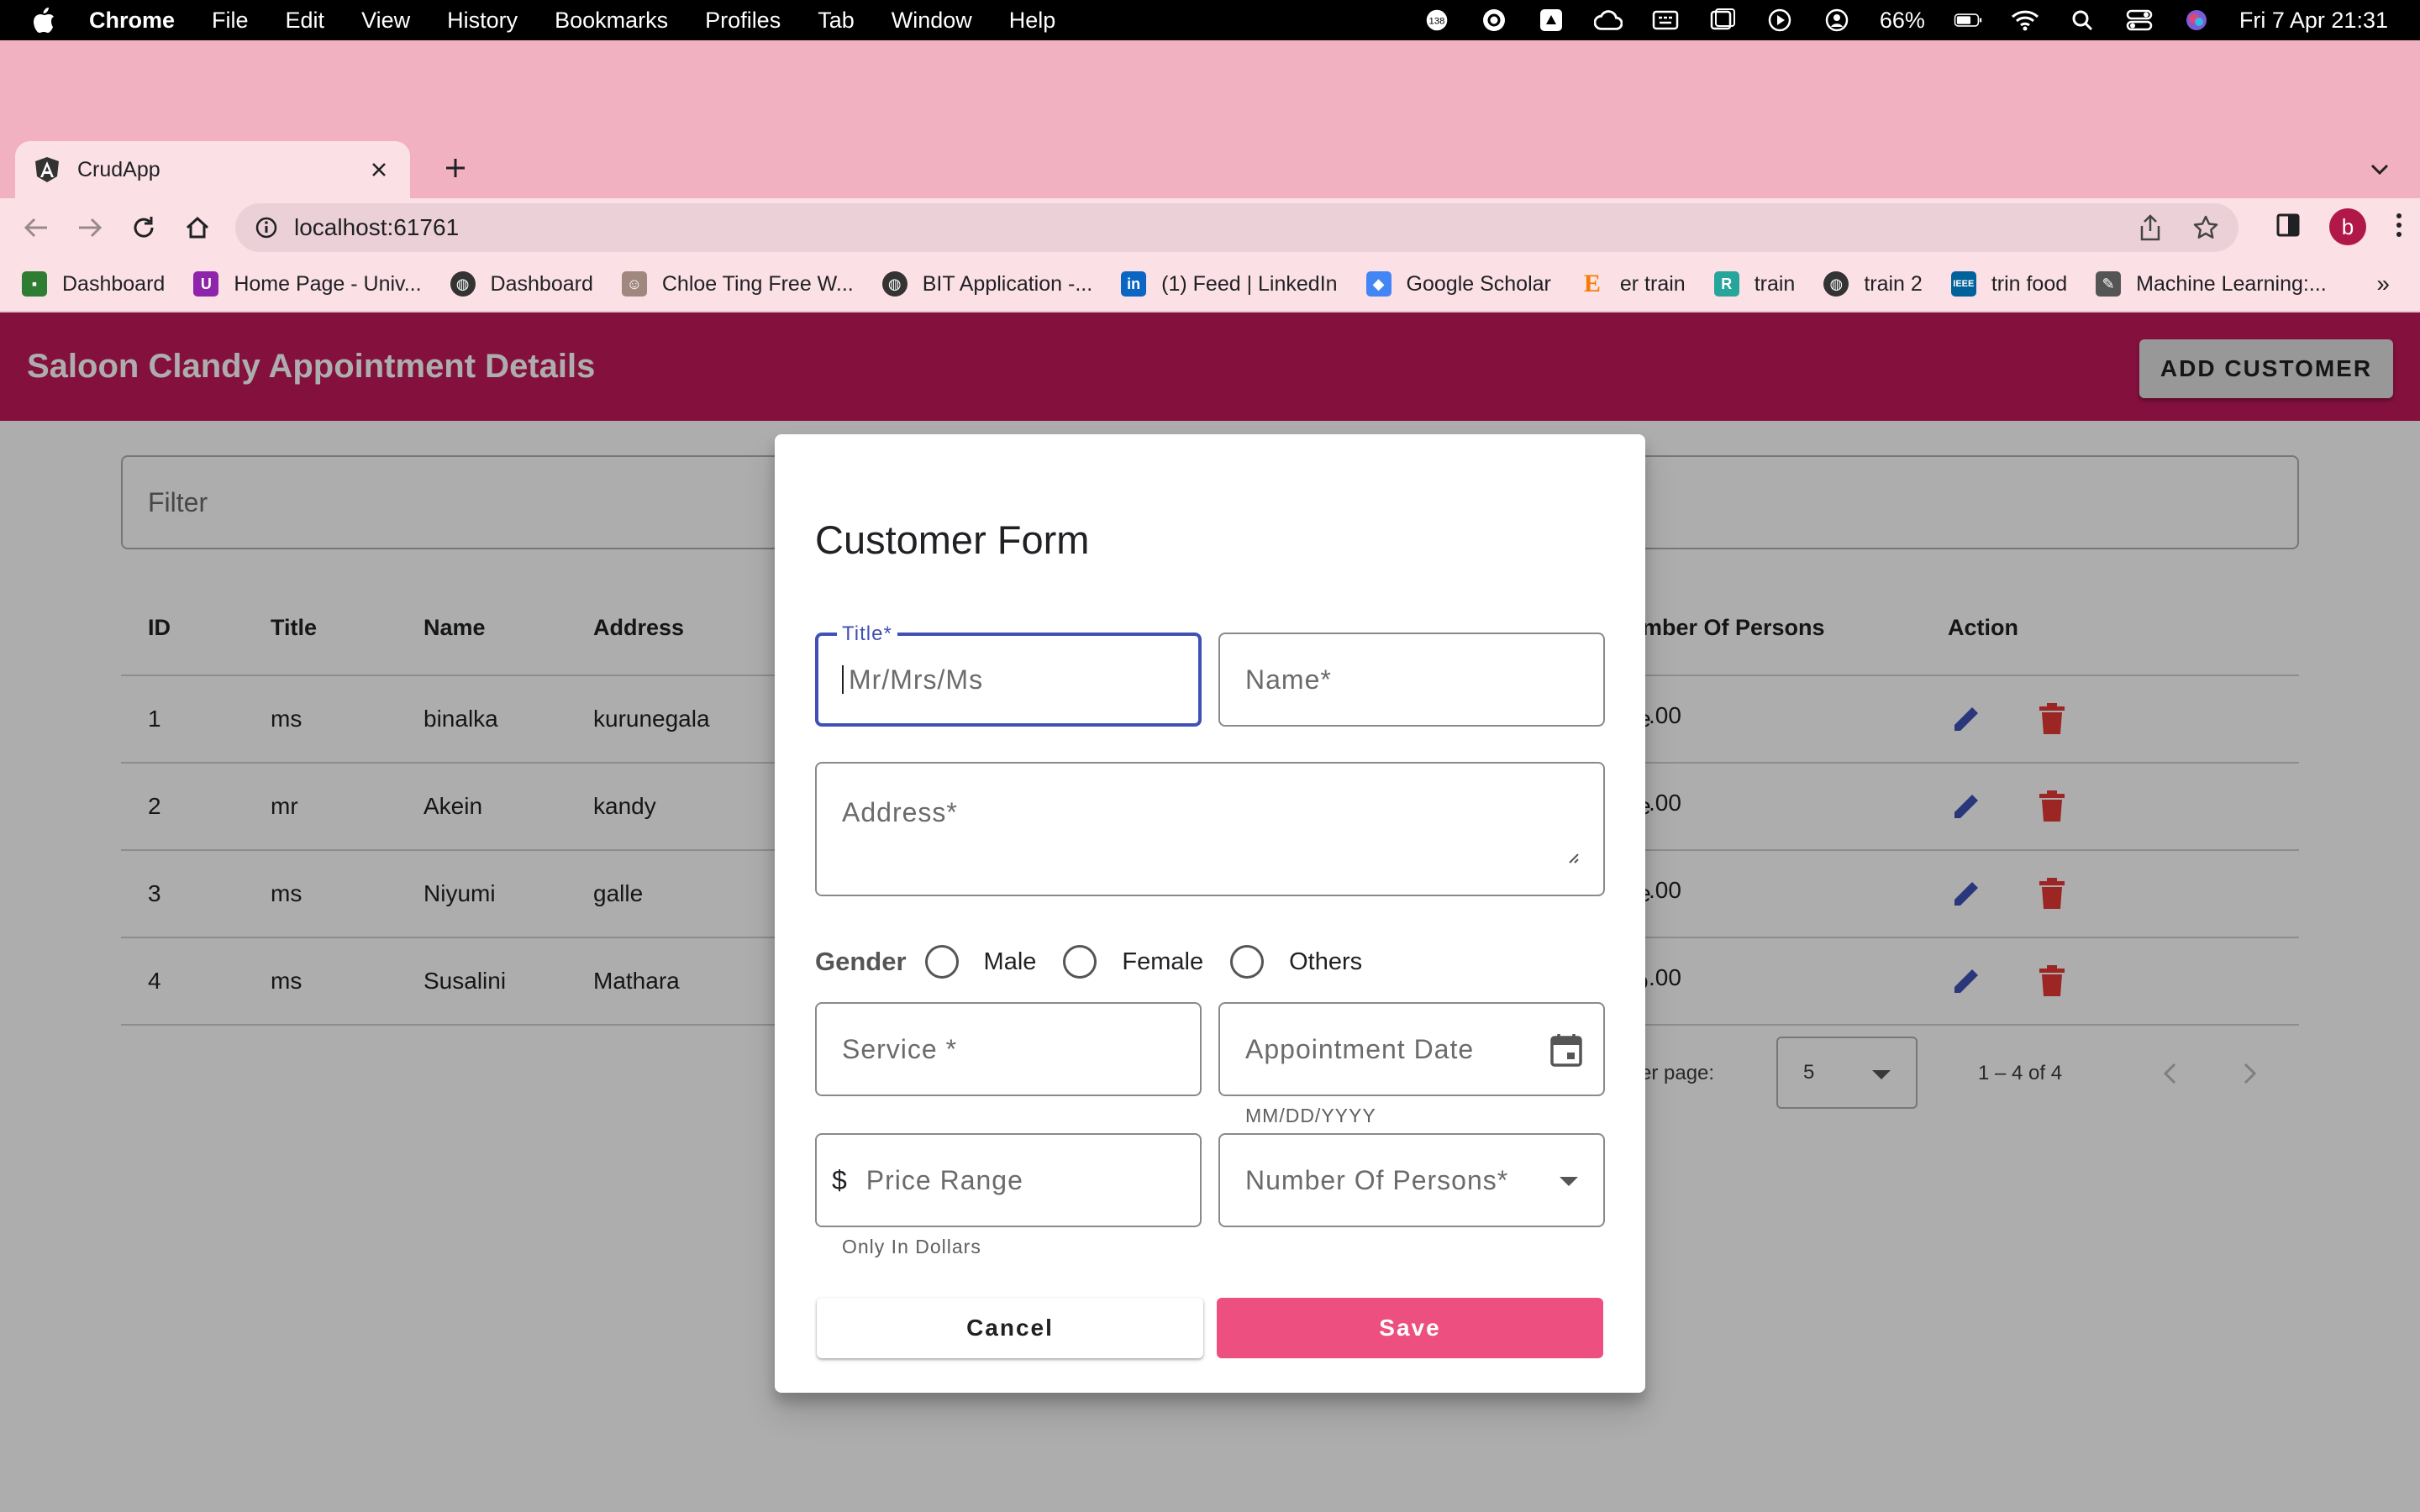 This screenshot has width=2420, height=1512. Describe the element at coordinates (34, 284) in the screenshot. I see `dashboard-icon: ▪` at that location.